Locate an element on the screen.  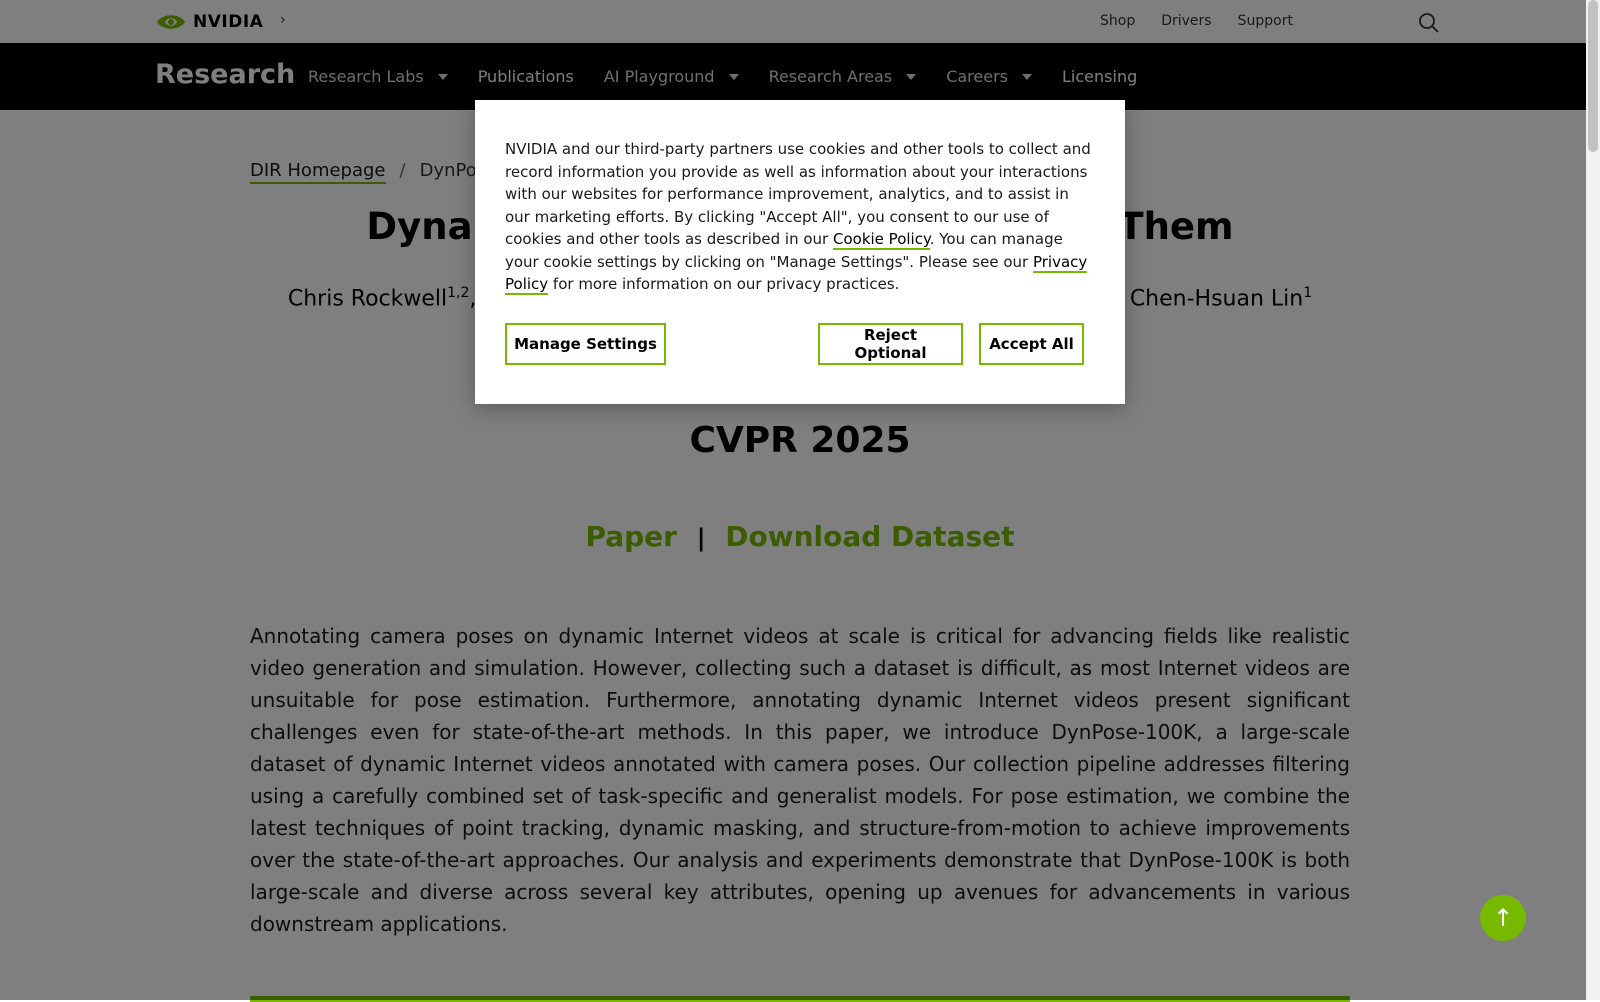
cookie-policy-link: Cookie Policy is located at coordinates (881, 240).